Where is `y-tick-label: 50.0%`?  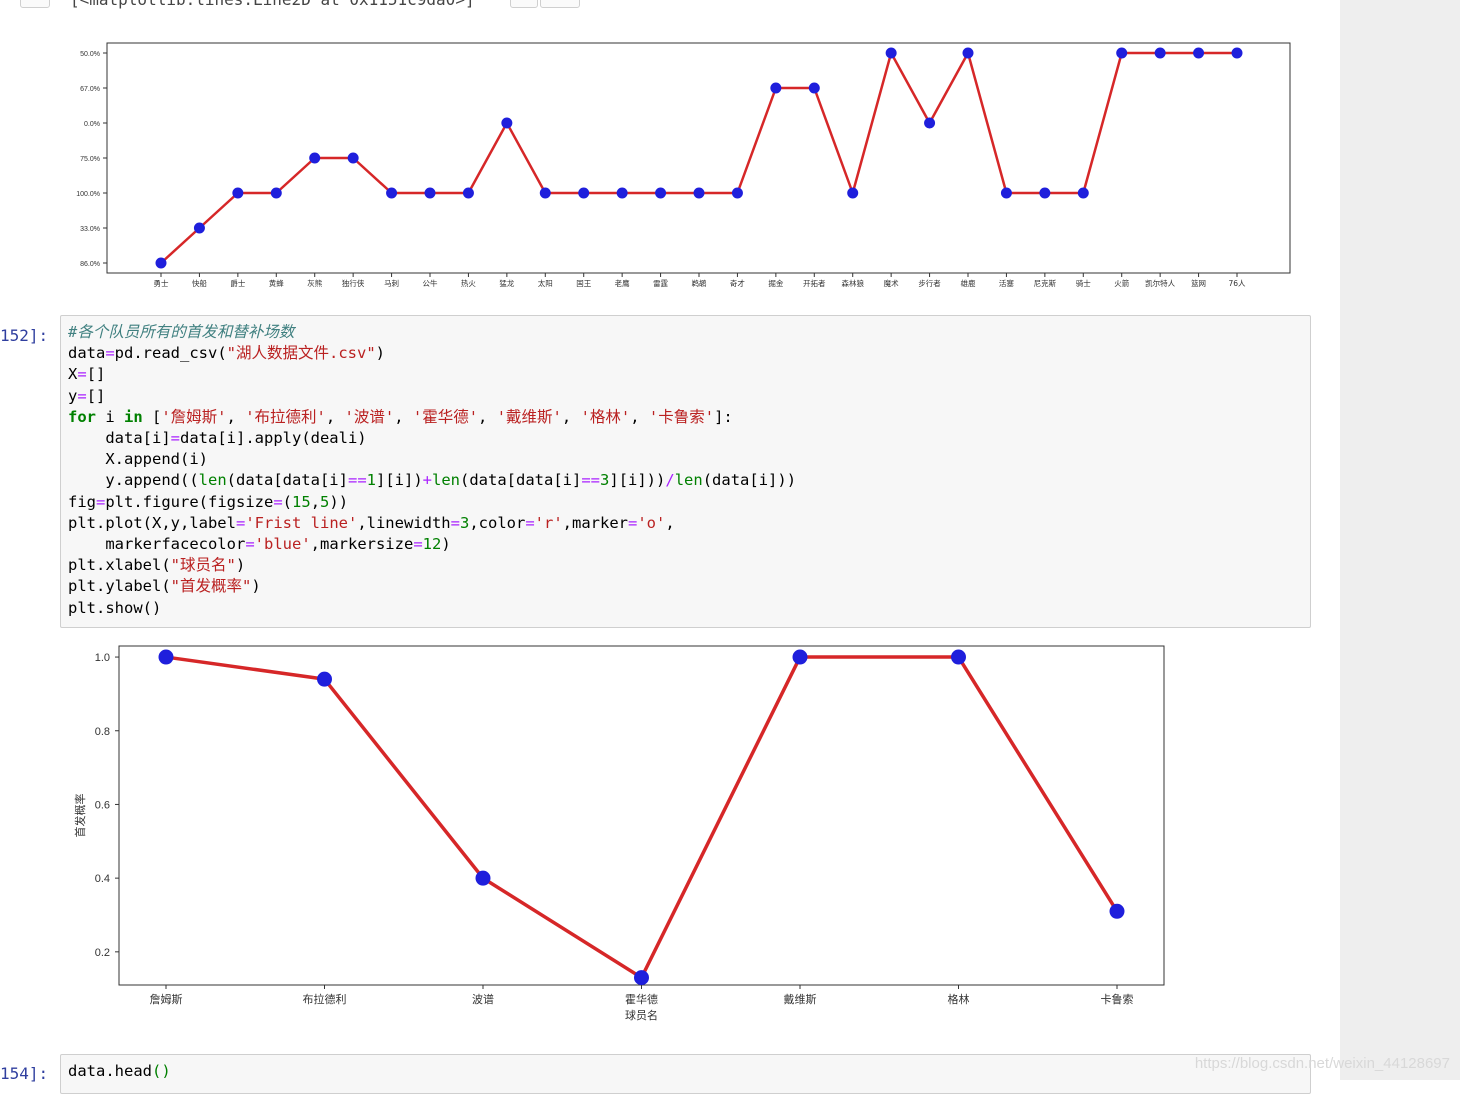
y-tick-label: 50.0% is located at coordinates (90, 54).